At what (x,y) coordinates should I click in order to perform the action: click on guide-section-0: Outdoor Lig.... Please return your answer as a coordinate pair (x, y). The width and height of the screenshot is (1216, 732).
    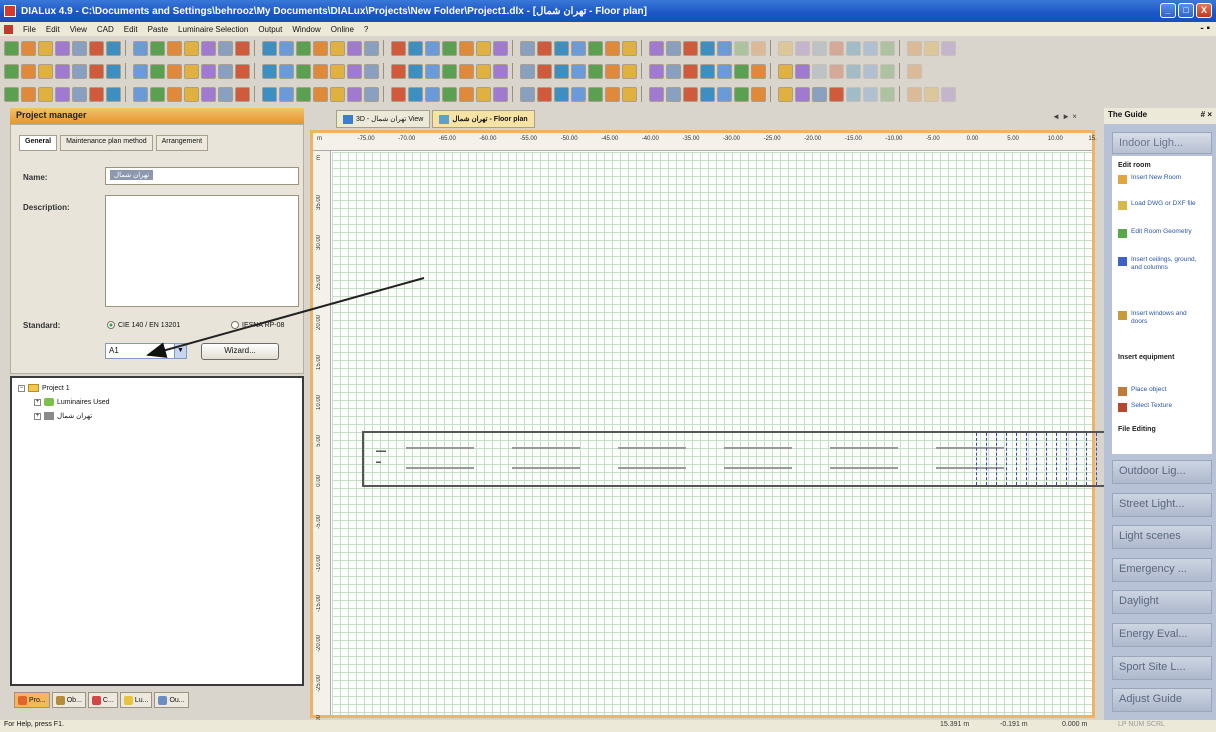
    Looking at the image, I should click on (1162, 472).